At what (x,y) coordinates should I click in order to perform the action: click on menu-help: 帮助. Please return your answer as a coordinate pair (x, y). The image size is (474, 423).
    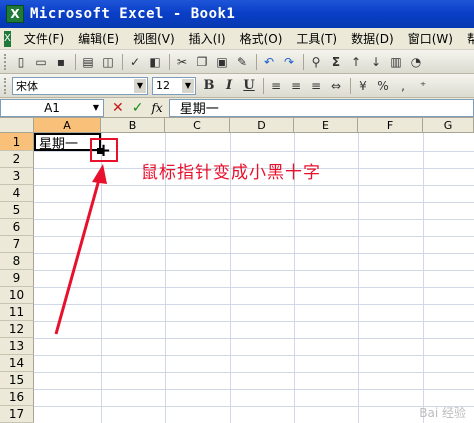
    Looking at the image, I should click on (467, 38).